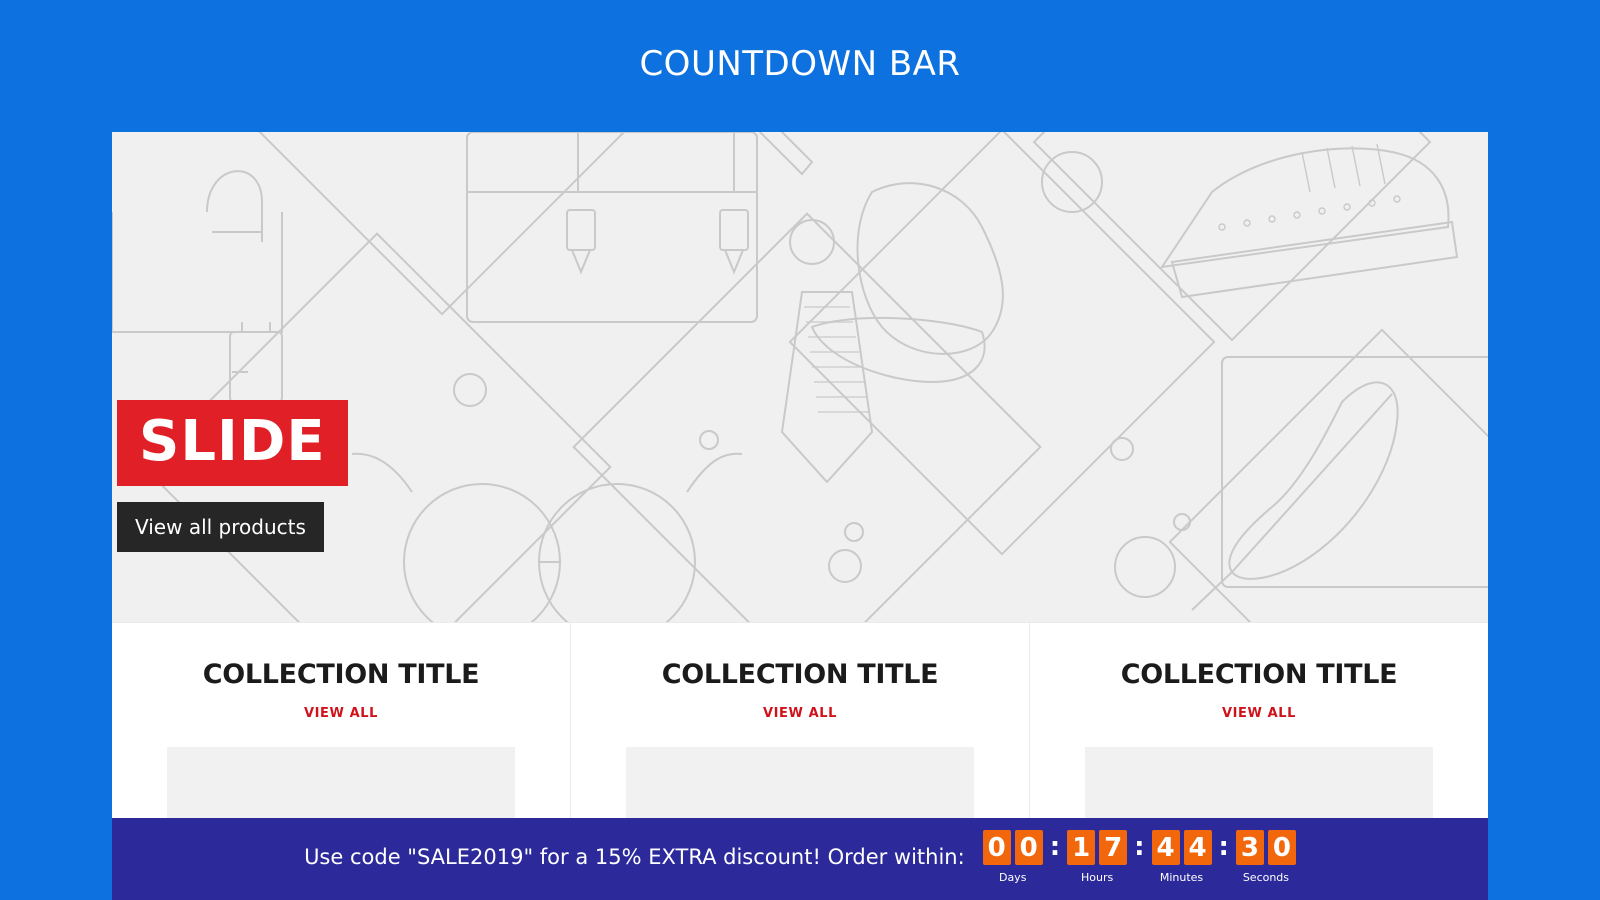  I want to click on countdown-unit-hours: 1 7 Hours, so click(1097, 857).